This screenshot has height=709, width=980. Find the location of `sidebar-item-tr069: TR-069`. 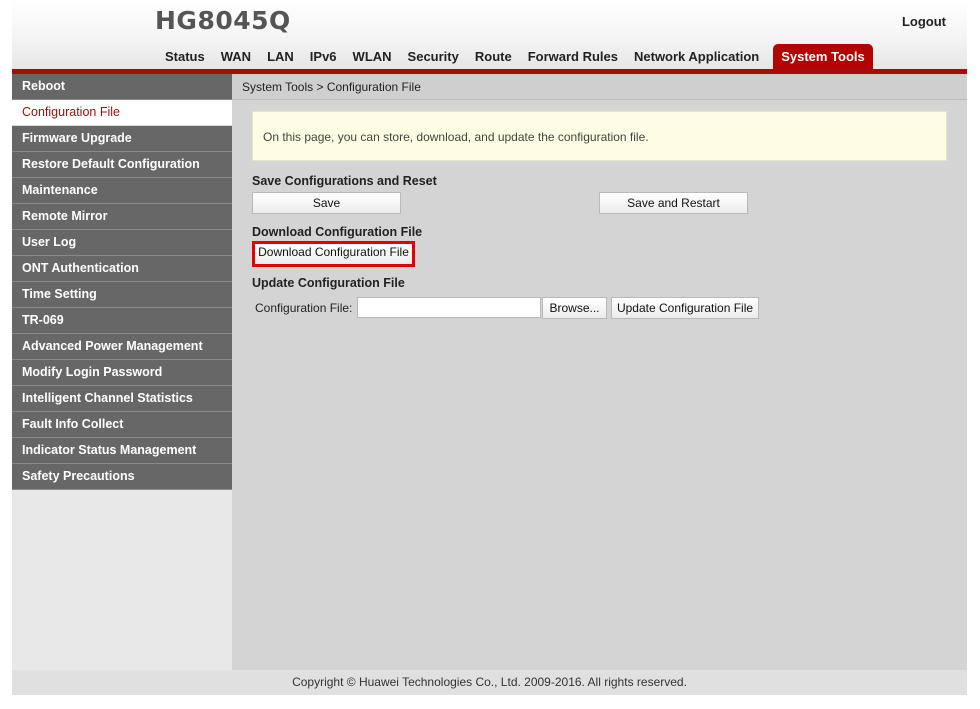

sidebar-item-tr069: TR-069 is located at coordinates (122, 321).